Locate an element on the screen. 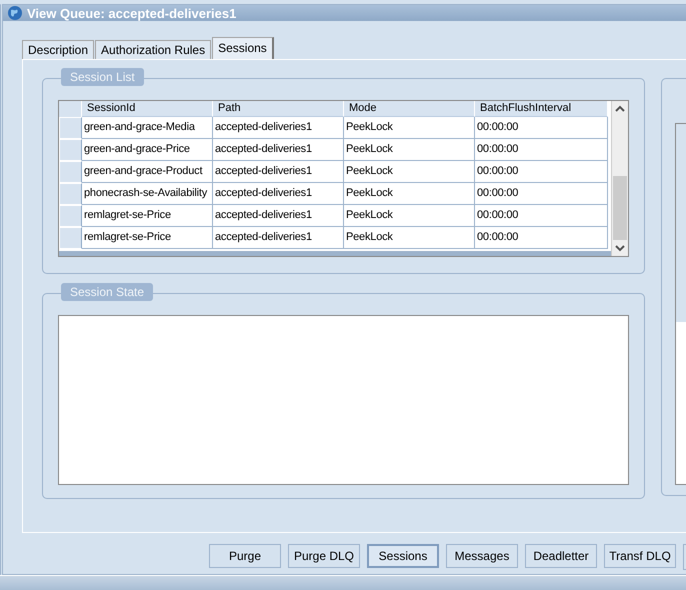 This screenshot has width=686, height=590. column-header: Mode is located at coordinates (409, 109).